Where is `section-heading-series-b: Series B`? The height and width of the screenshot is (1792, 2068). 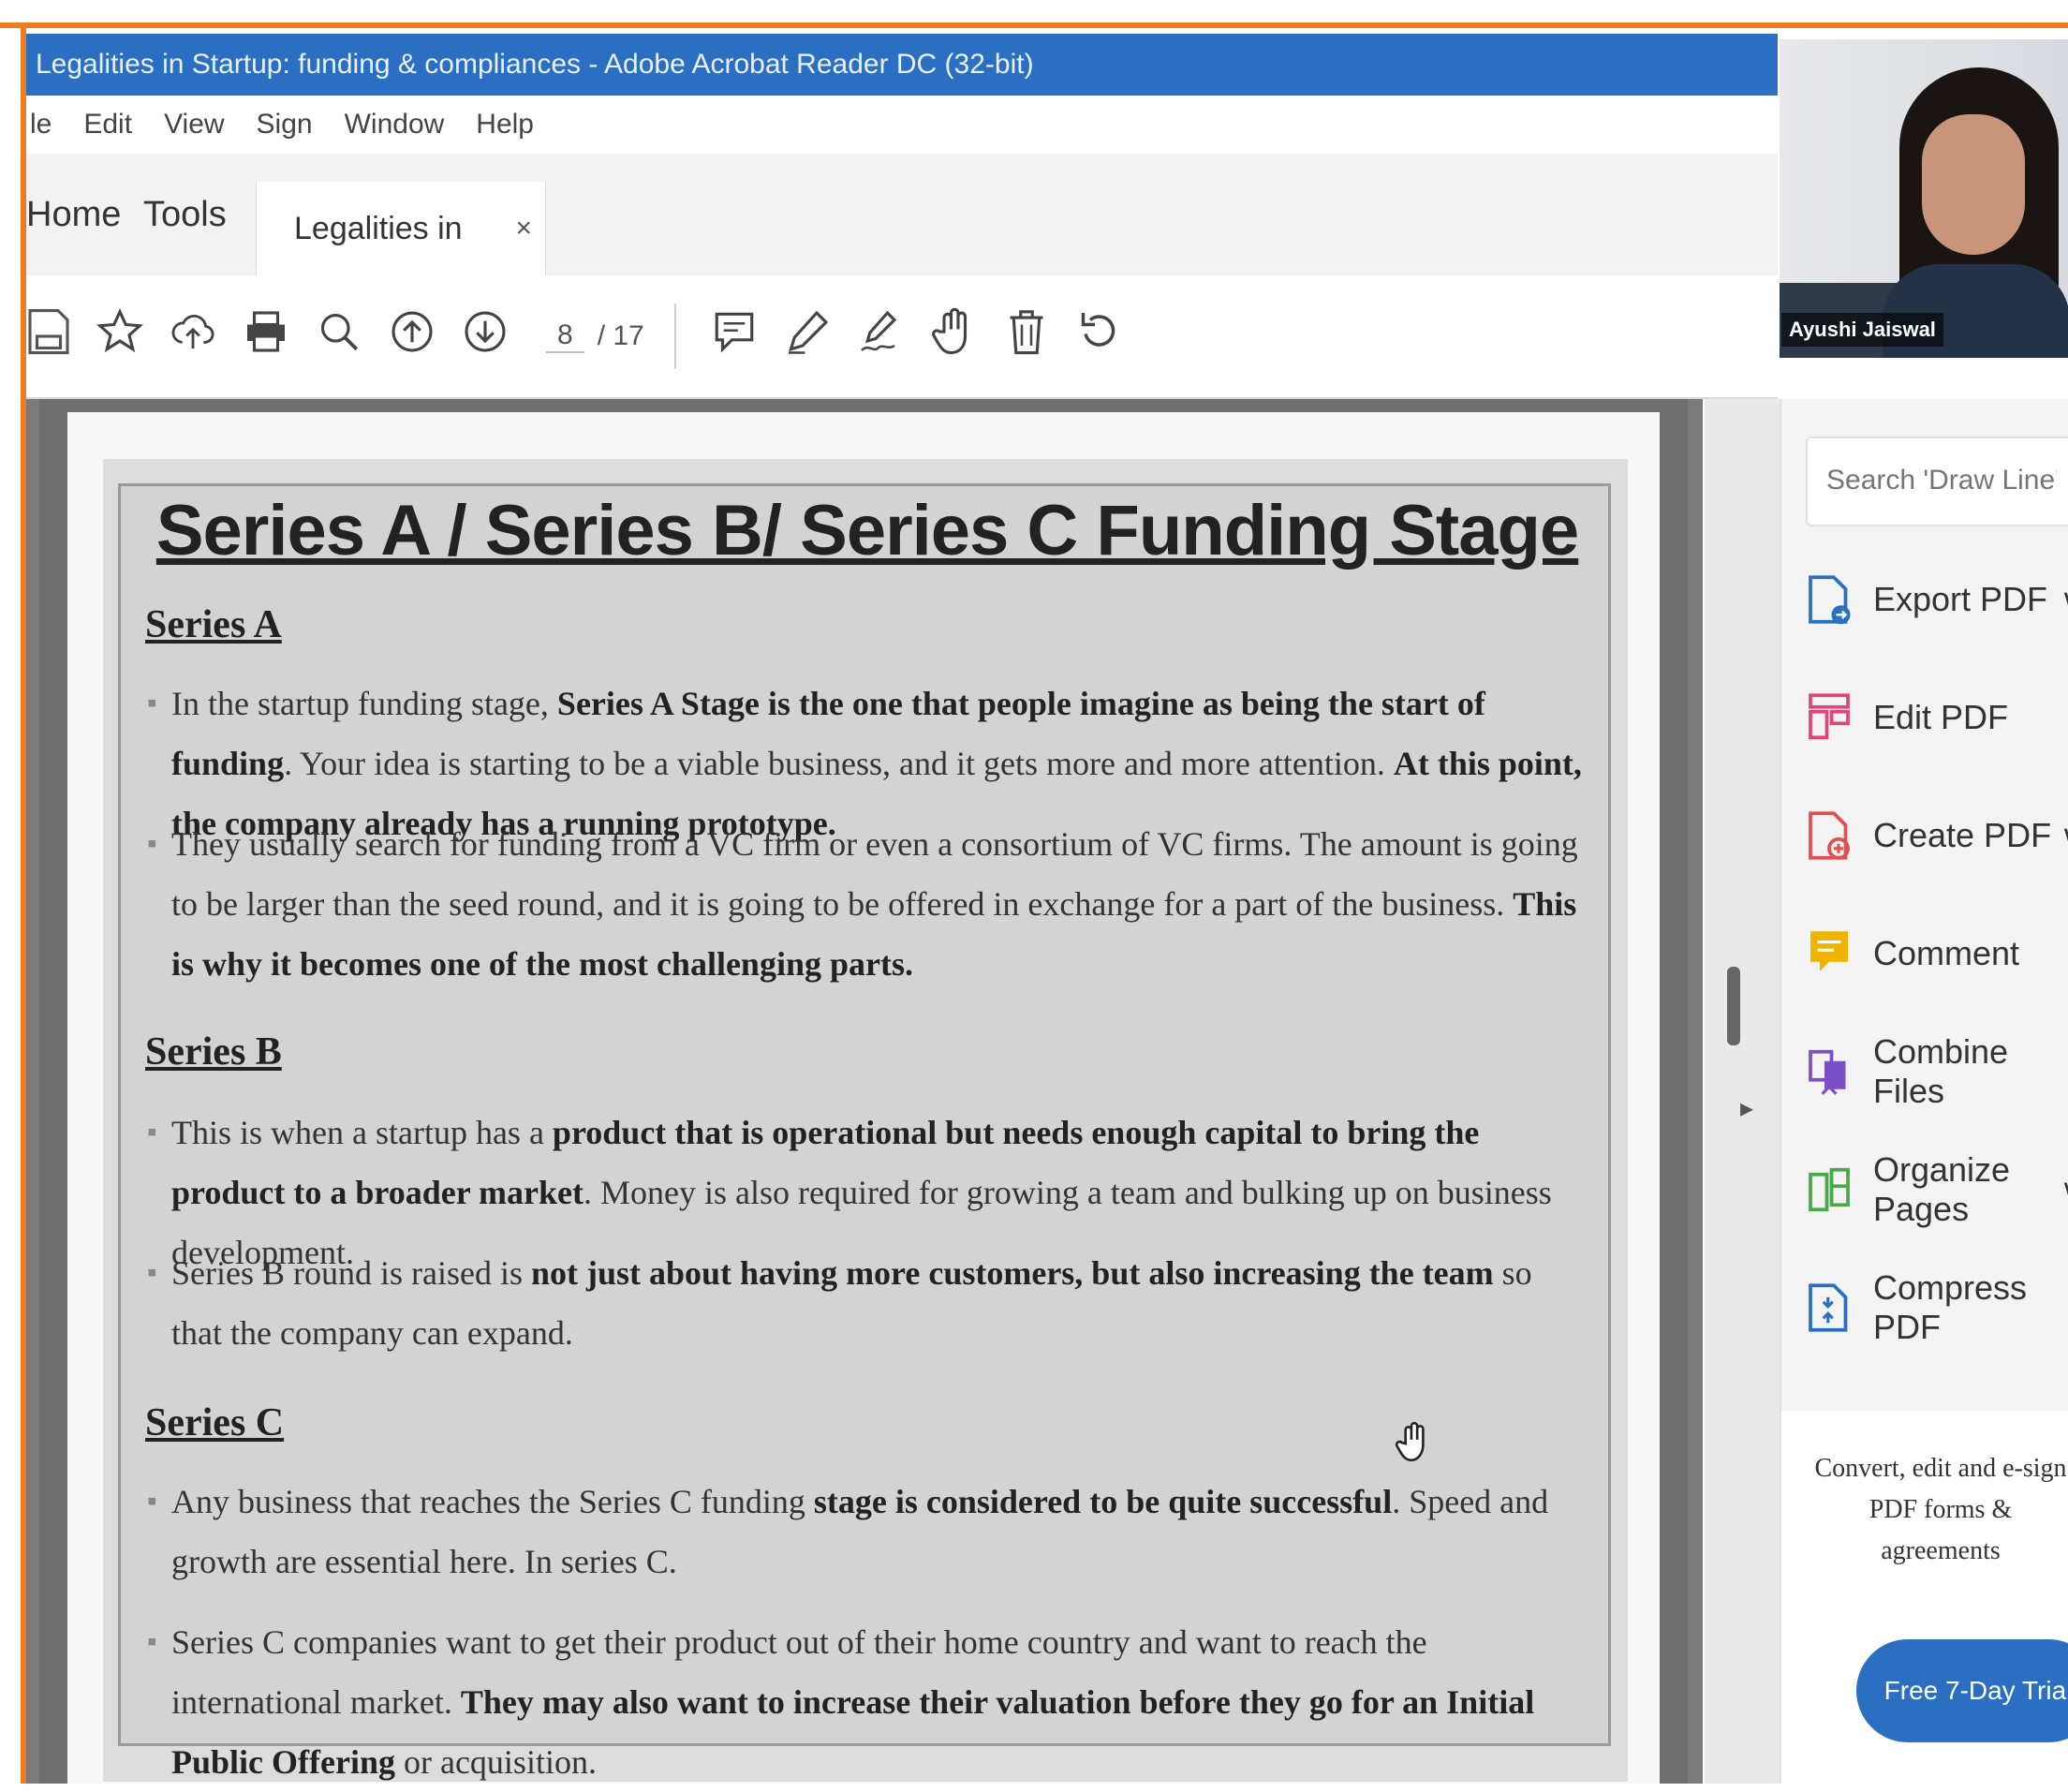
section-heading-series-b: Series B is located at coordinates (214, 1052).